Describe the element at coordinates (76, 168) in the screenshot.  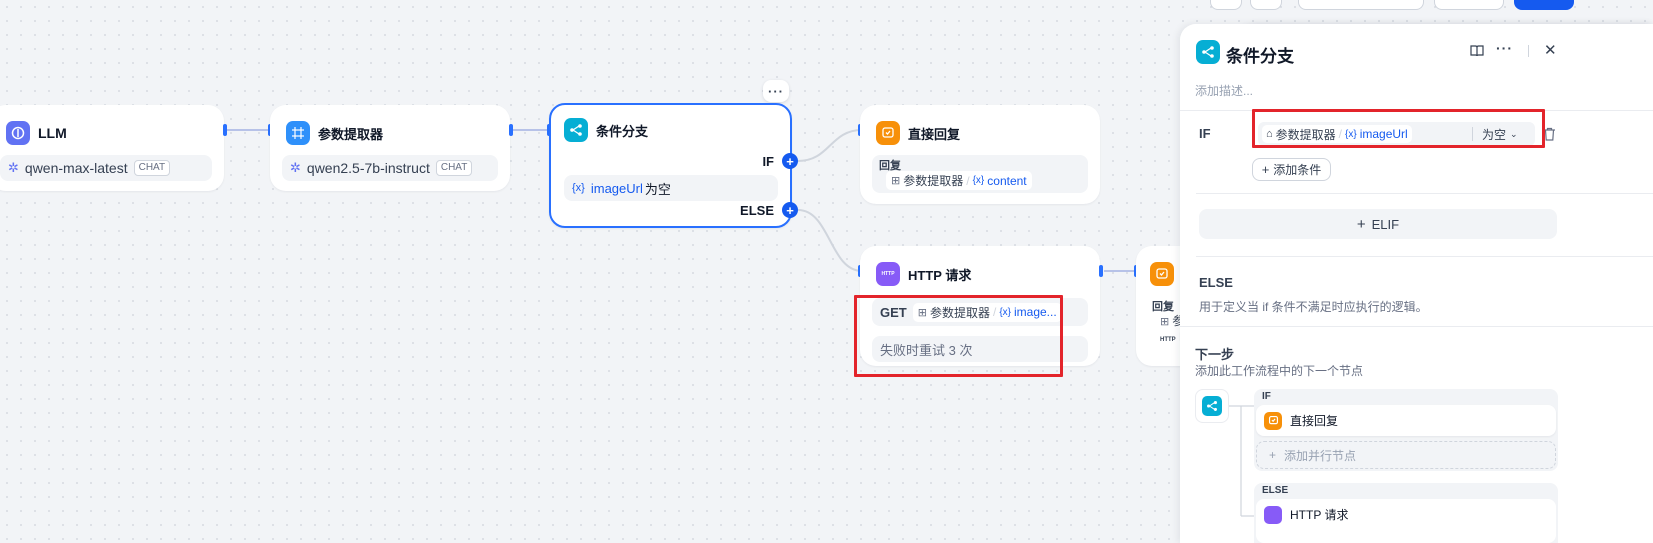
I see `llm-model-name: qwen-max-latest` at that location.